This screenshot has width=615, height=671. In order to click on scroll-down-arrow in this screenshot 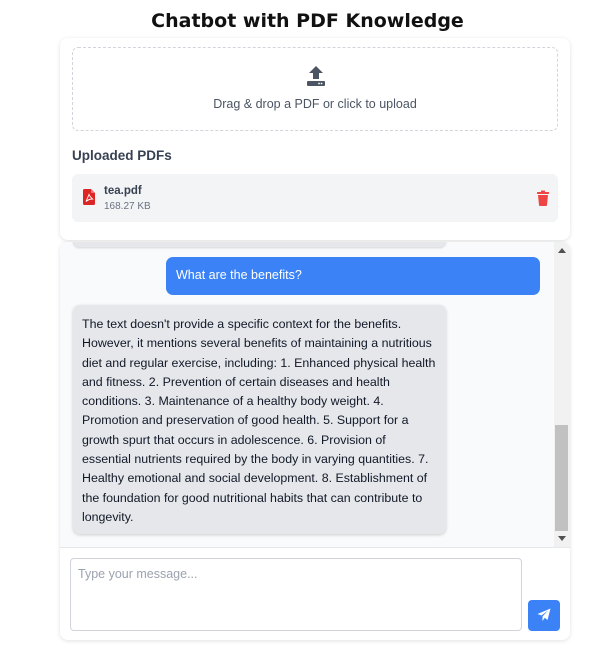, I will do `click(562, 538)`.